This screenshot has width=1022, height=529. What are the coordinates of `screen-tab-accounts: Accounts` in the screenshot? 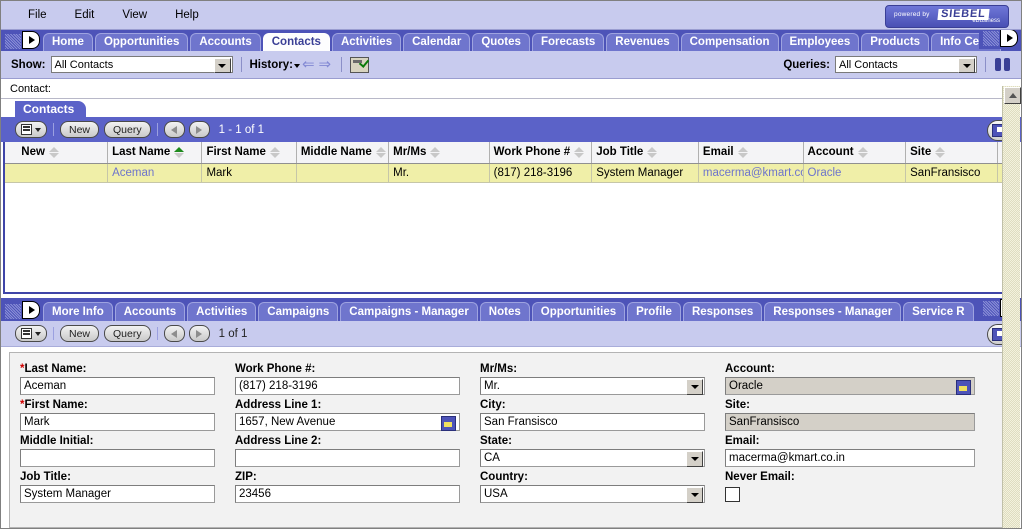 It's located at (225, 42).